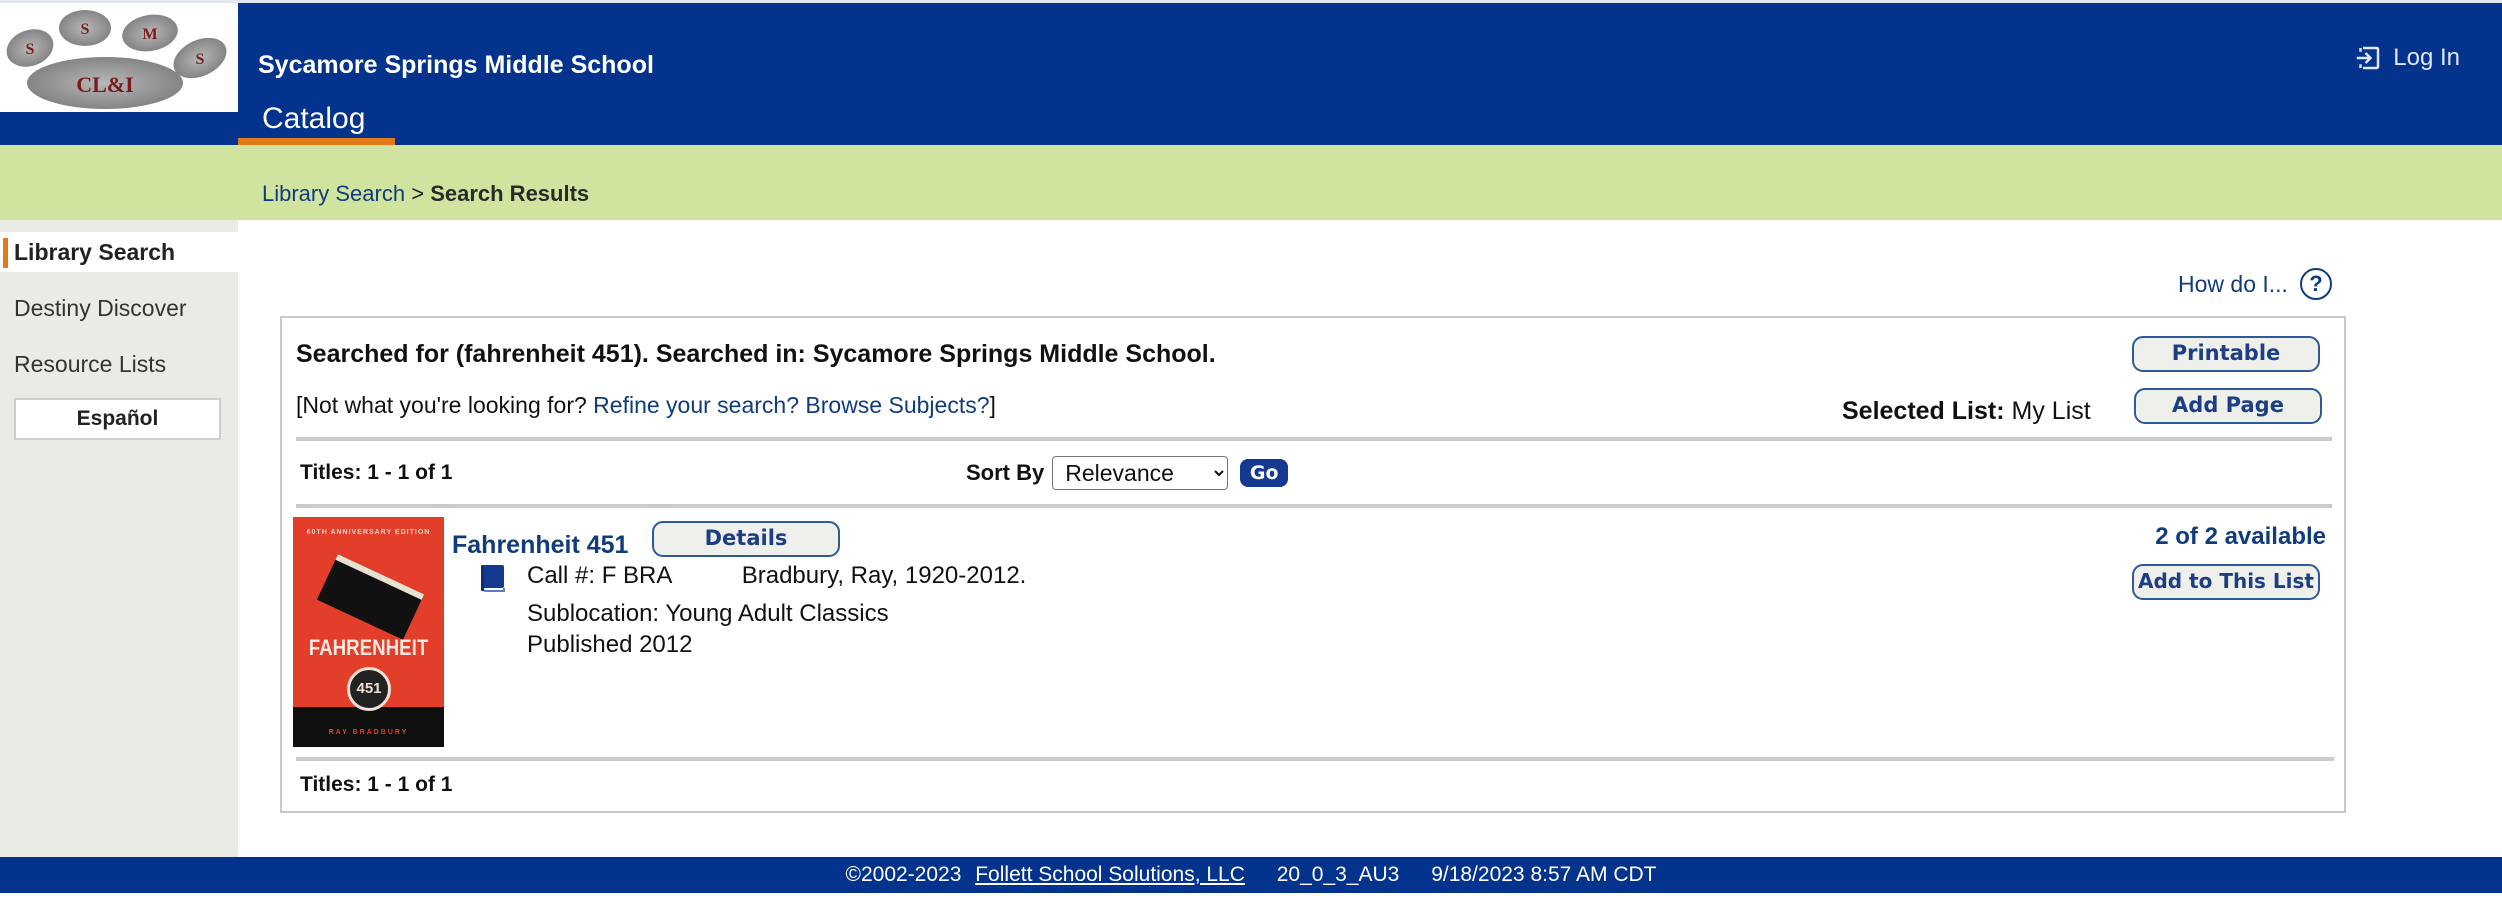 The height and width of the screenshot is (918, 2502). I want to click on sidebar-item-label: Library Search, so click(95, 252).